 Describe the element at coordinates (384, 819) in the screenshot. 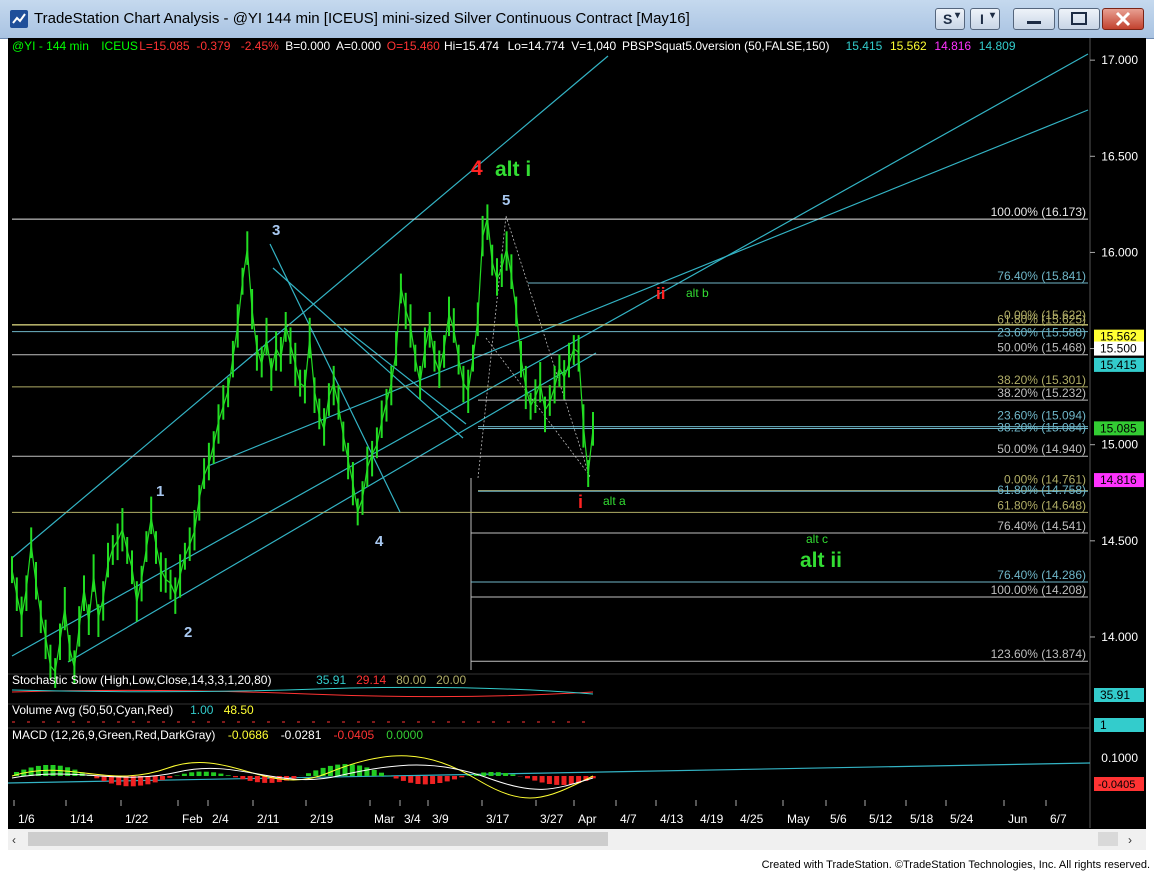

I see `x-tick-label-7: Mar` at that location.